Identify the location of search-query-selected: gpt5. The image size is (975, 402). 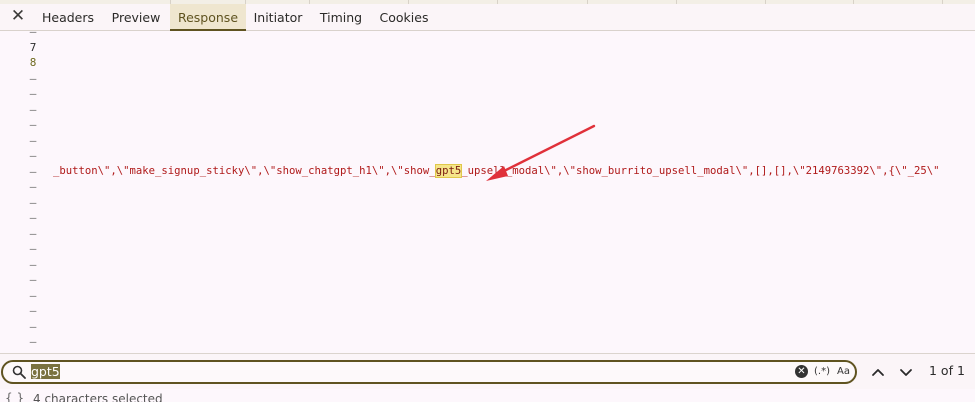
(45, 371).